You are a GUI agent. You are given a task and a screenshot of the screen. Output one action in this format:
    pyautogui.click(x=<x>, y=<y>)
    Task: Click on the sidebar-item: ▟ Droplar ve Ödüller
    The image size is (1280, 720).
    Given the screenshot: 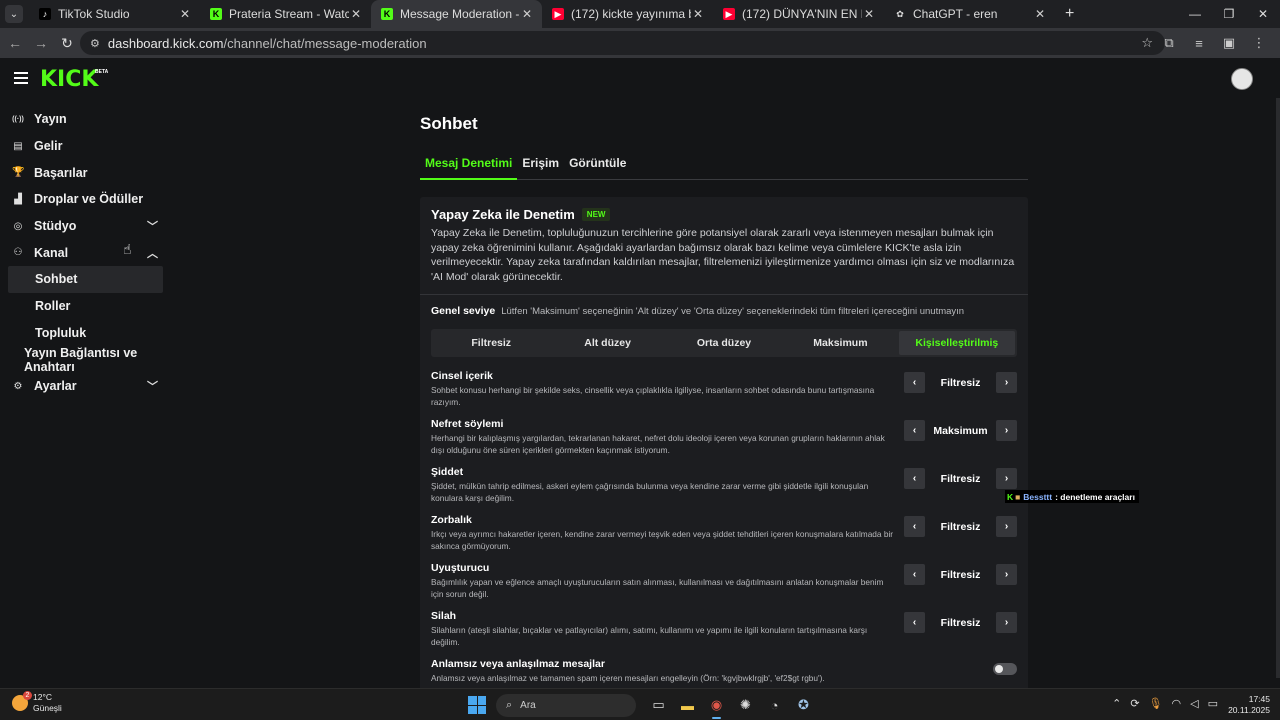 What is the action you would take?
    pyautogui.click(x=85, y=199)
    